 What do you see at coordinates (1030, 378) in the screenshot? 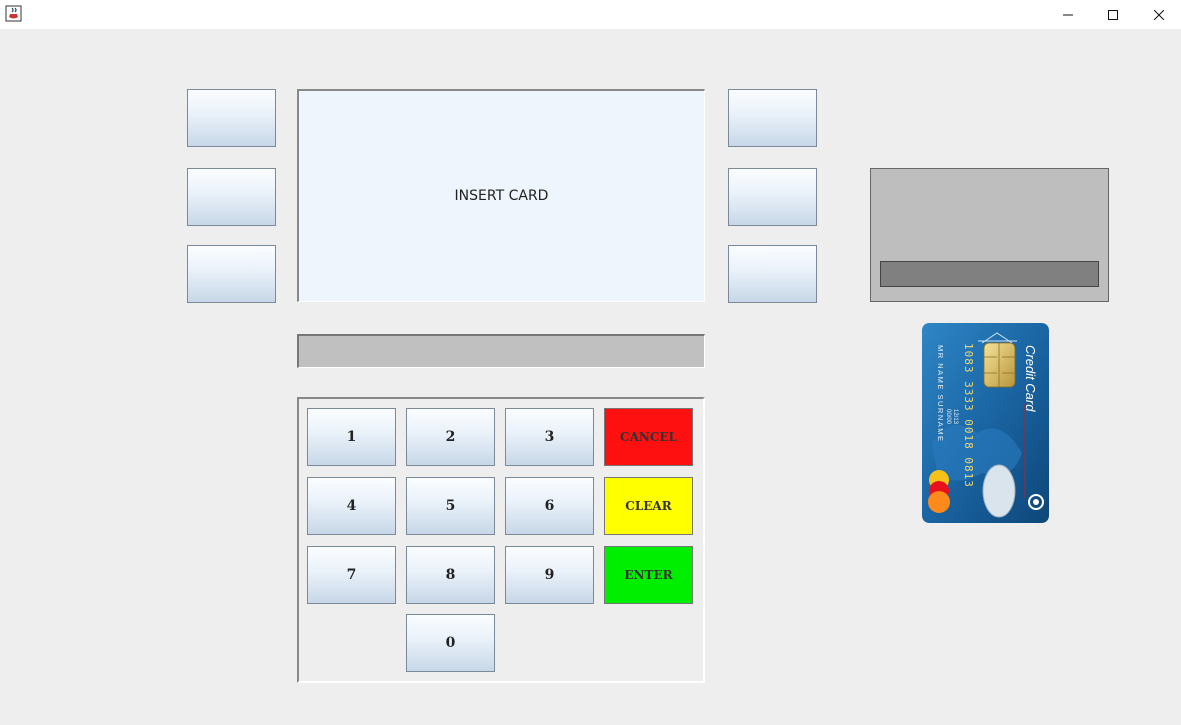
I see `card-brand: Credit Card` at bounding box center [1030, 378].